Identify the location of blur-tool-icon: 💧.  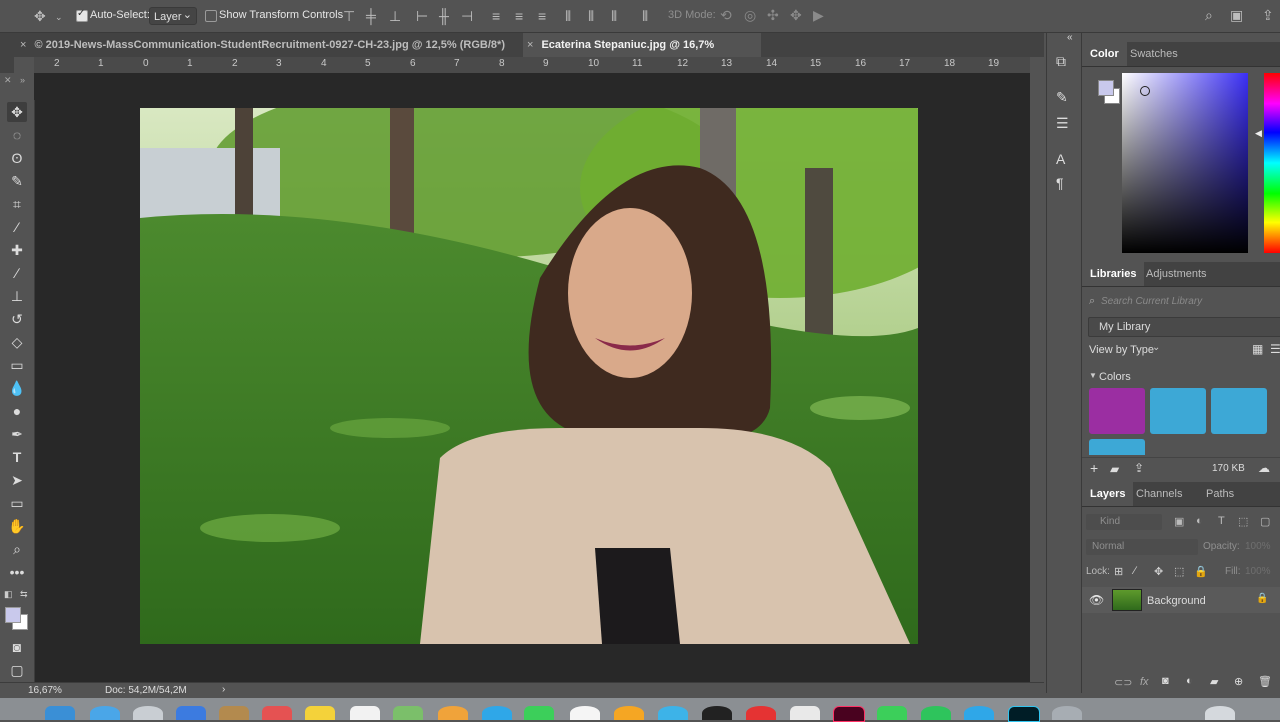
(17, 388).